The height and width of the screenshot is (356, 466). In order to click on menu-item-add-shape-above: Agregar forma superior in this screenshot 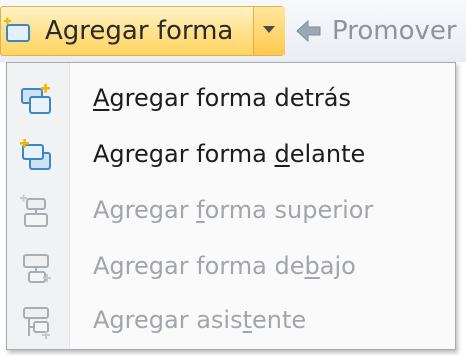, I will do `click(231, 211)`.